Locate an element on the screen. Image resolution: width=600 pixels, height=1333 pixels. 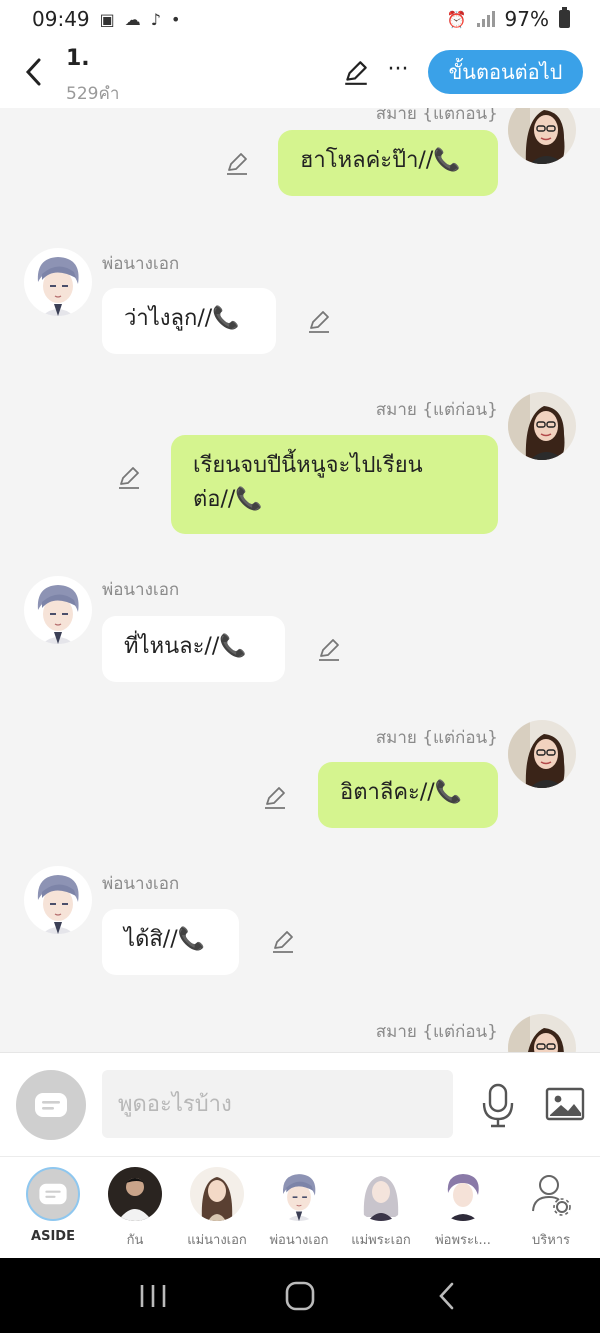
message-bubble: อิตาลีคะ//📞 is located at coordinates (408, 795).